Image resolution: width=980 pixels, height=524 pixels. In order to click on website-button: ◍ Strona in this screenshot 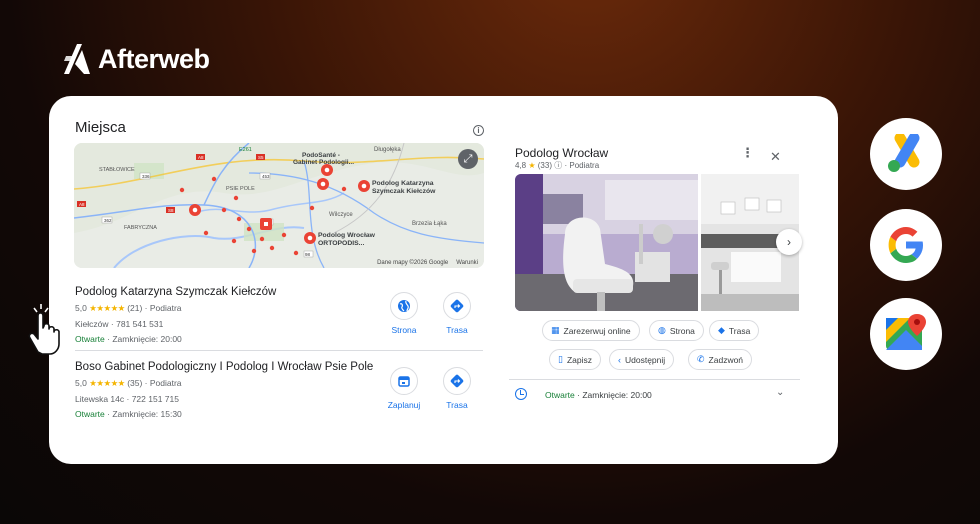, I will do `click(676, 330)`.